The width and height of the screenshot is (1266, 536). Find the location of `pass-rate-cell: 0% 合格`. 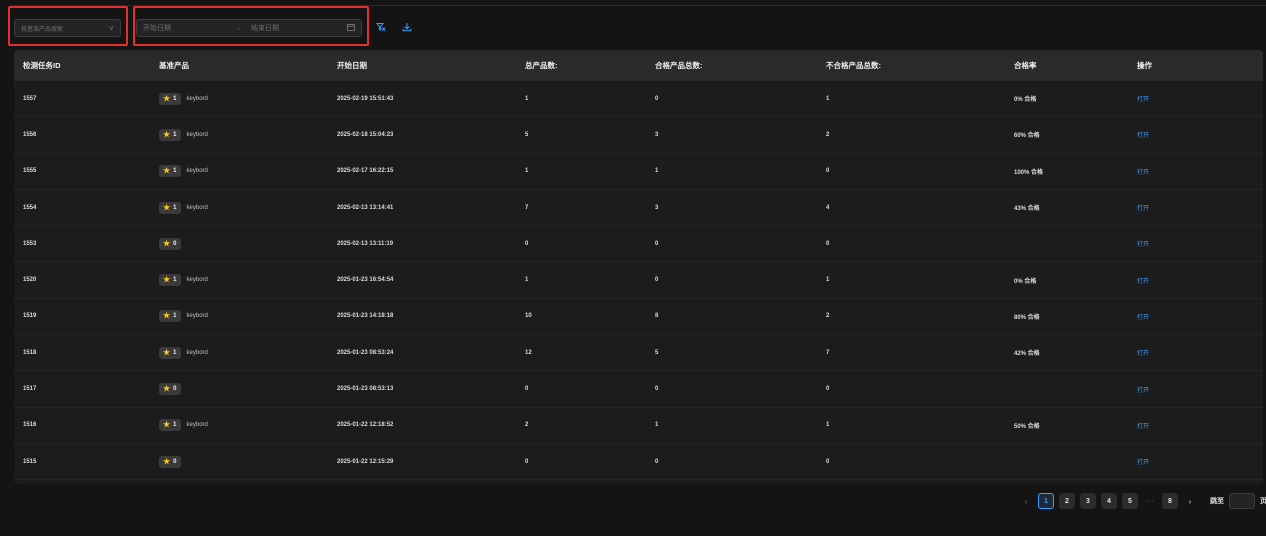

pass-rate-cell: 0% 合格 is located at coordinates (1075, 98).